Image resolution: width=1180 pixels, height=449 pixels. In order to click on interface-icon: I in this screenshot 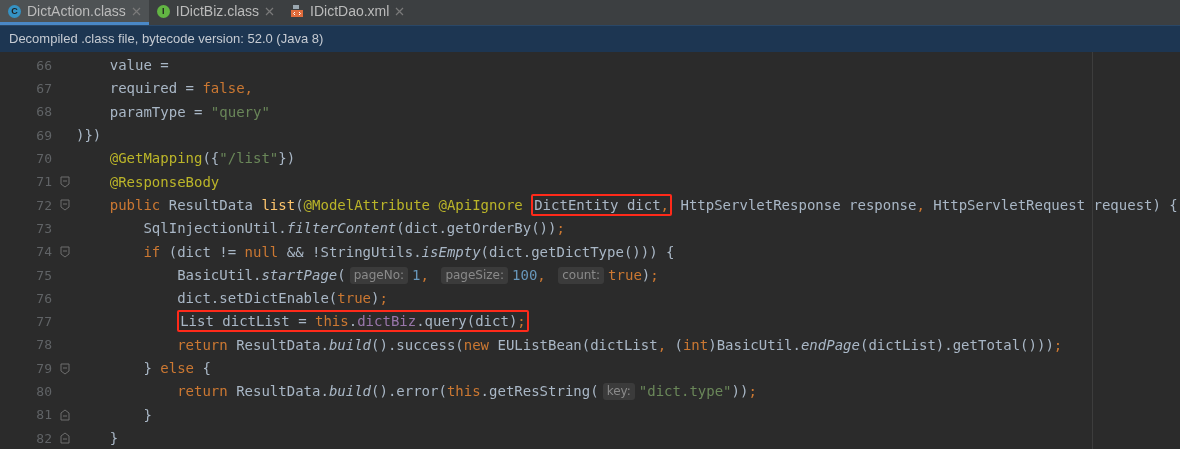, I will do `click(163, 11)`.